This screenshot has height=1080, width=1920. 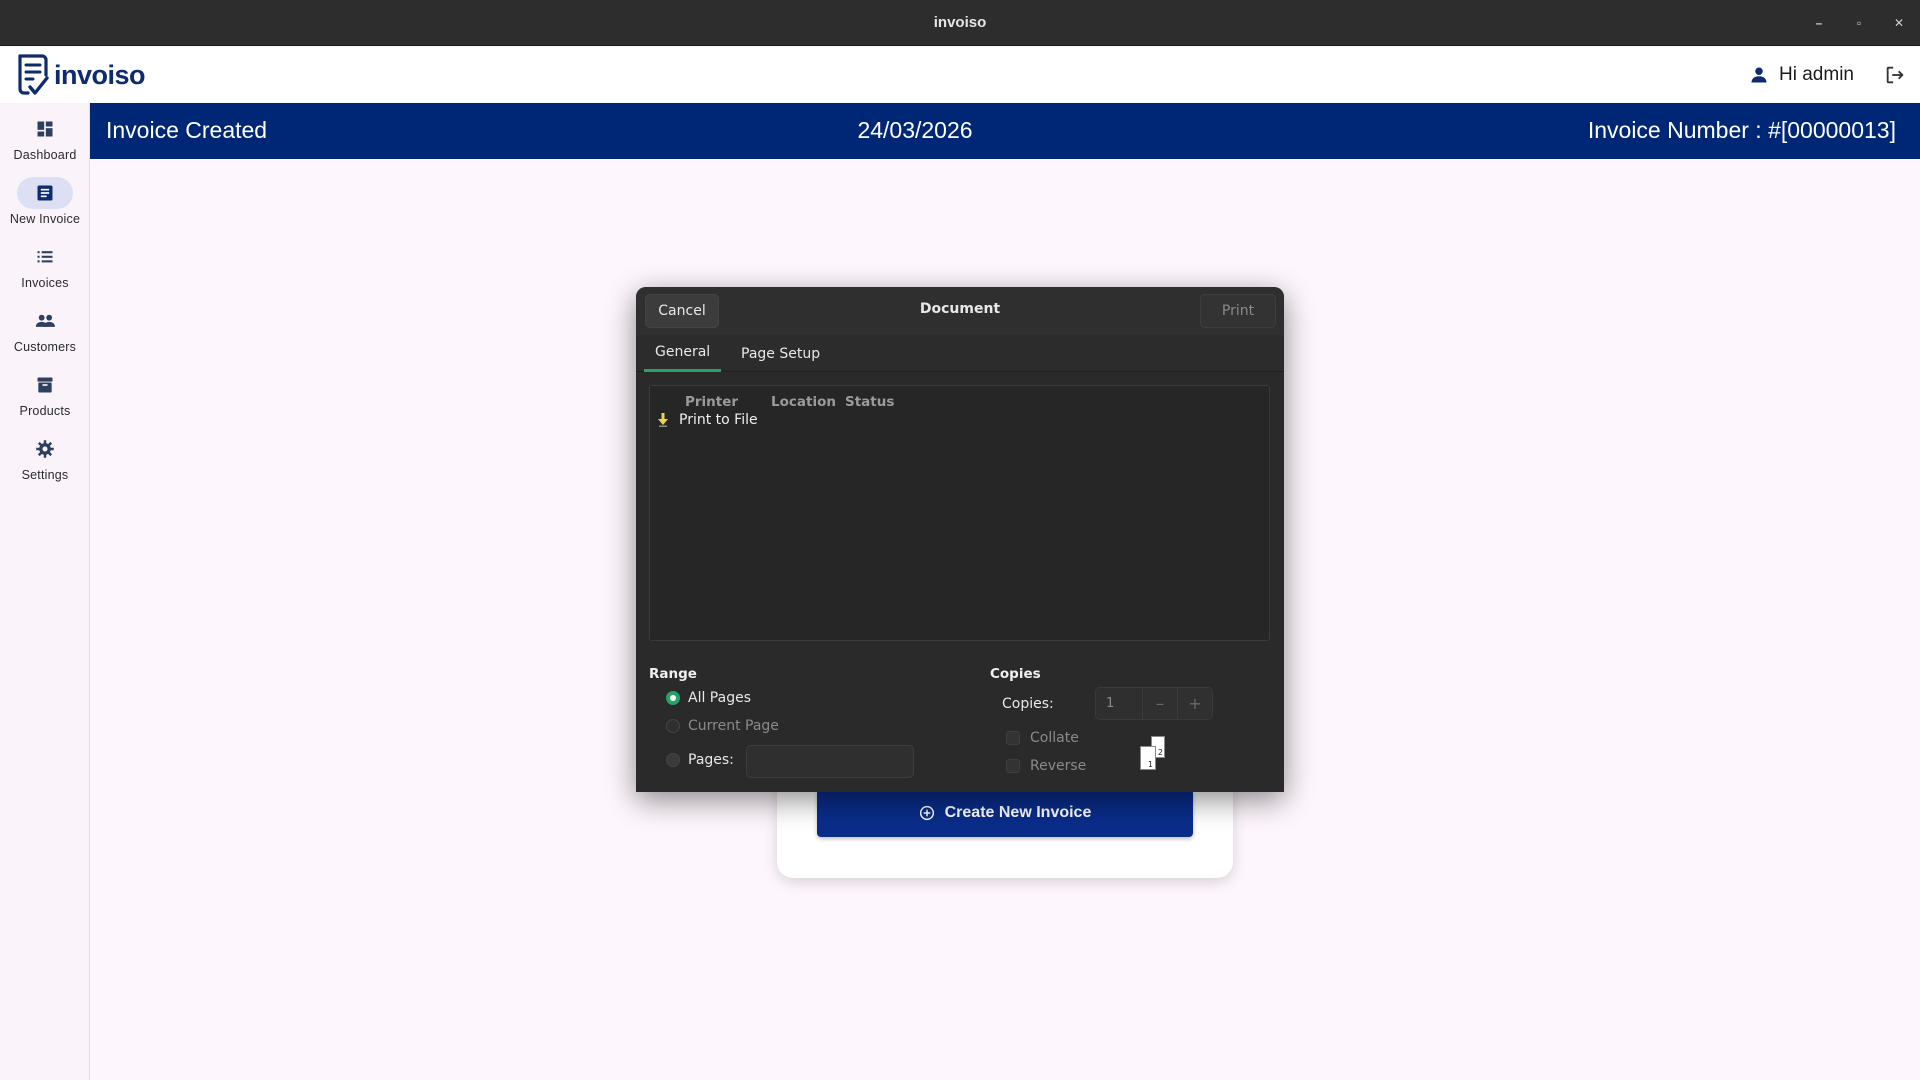 I want to click on archive-icon, so click(x=45, y=385).